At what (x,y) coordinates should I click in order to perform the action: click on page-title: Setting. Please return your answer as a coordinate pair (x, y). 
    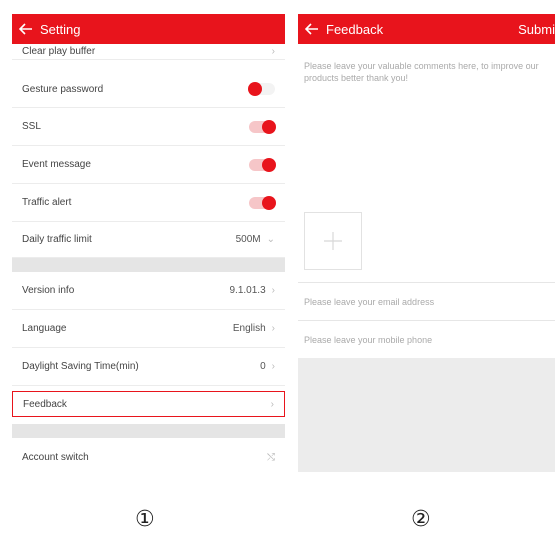
    Looking at the image, I should click on (60, 29).